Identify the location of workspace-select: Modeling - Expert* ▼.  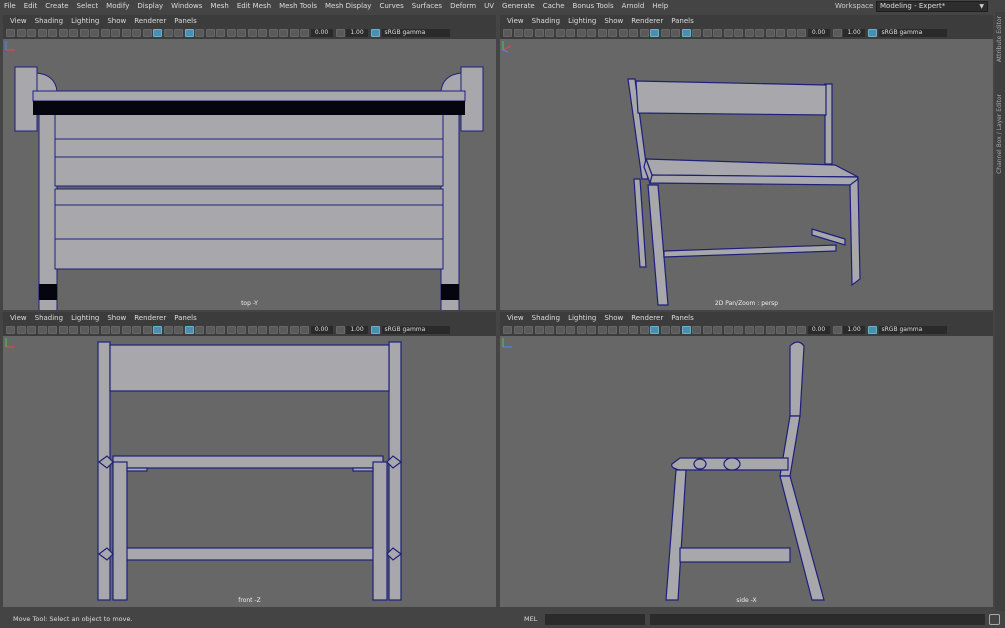
(932, 6).